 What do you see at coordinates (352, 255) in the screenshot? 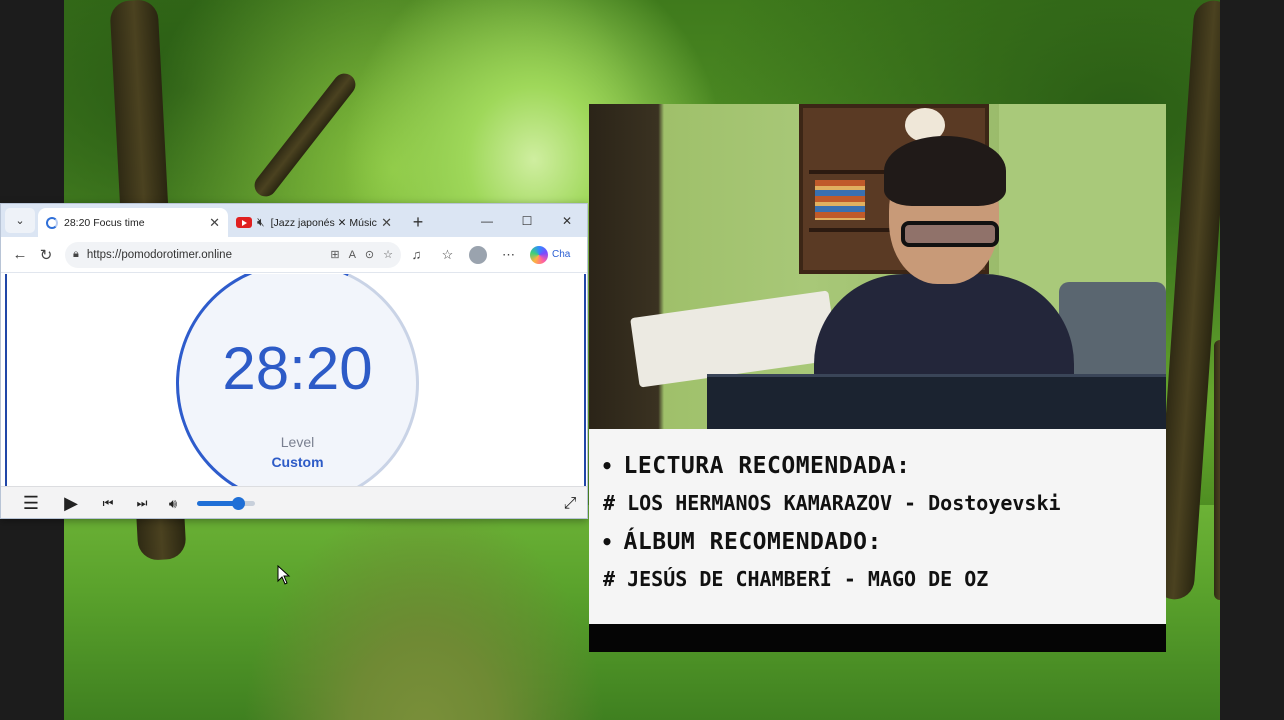
I see `read-aloud-icon: A` at bounding box center [352, 255].